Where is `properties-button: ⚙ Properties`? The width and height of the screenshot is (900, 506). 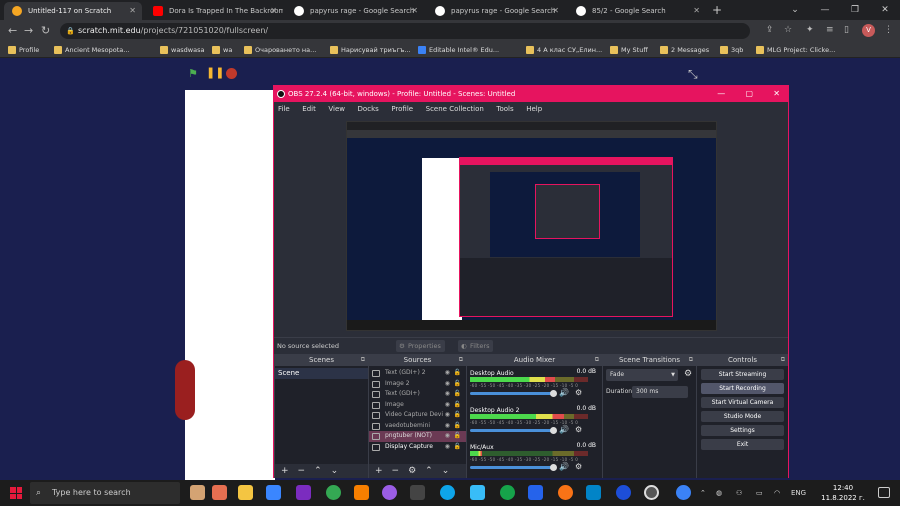 properties-button: ⚙ Properties is located at coordinates (420, 346).